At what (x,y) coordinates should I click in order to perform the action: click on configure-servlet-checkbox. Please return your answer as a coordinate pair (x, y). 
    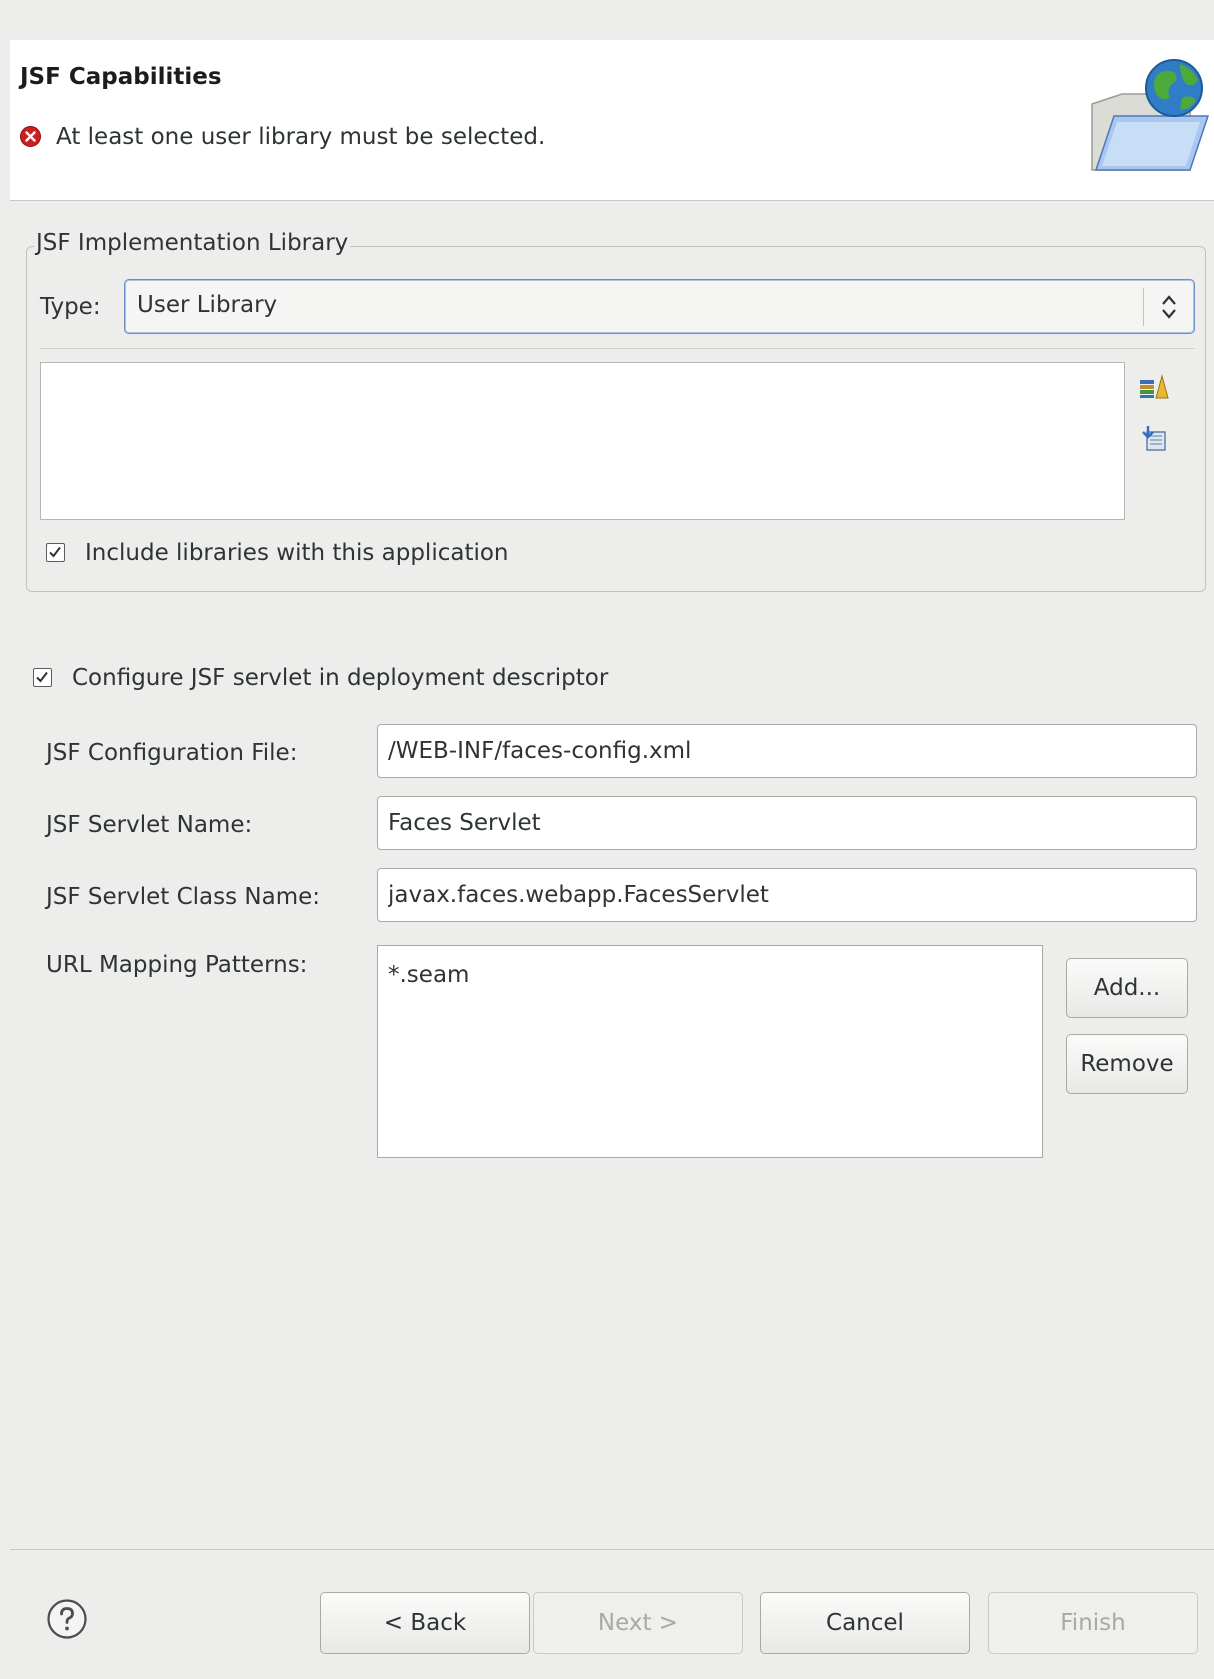
    Looking at the image, I should click on (42, 677).